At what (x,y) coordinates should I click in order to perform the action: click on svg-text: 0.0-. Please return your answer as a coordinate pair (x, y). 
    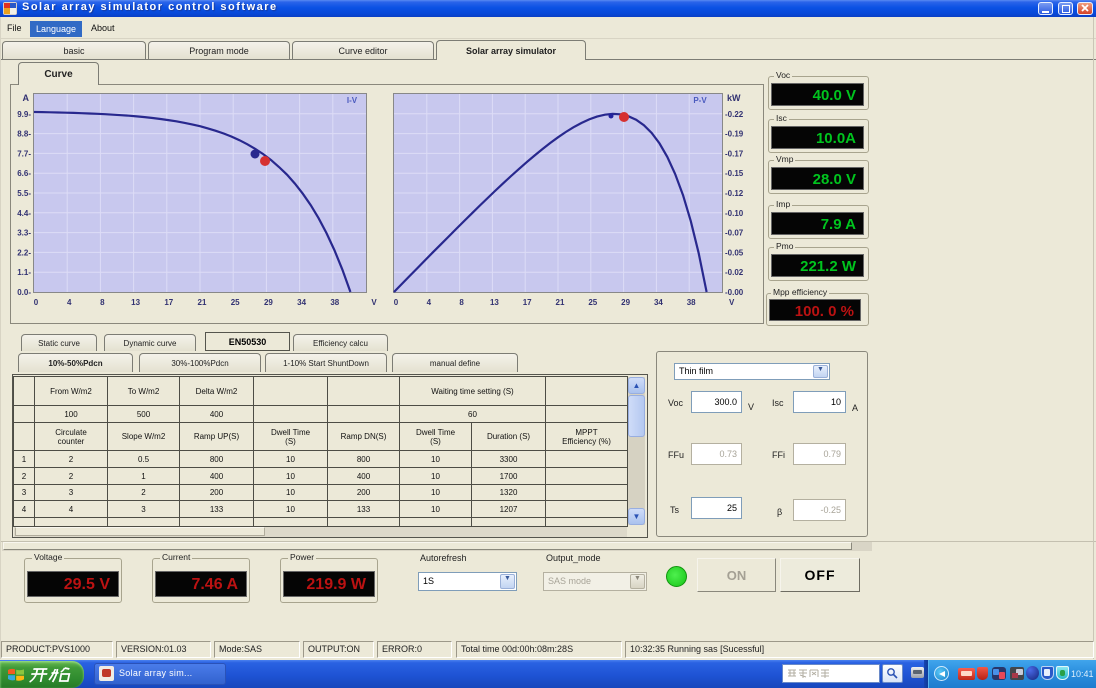
    Looking at the image, I should click on (24, 292).